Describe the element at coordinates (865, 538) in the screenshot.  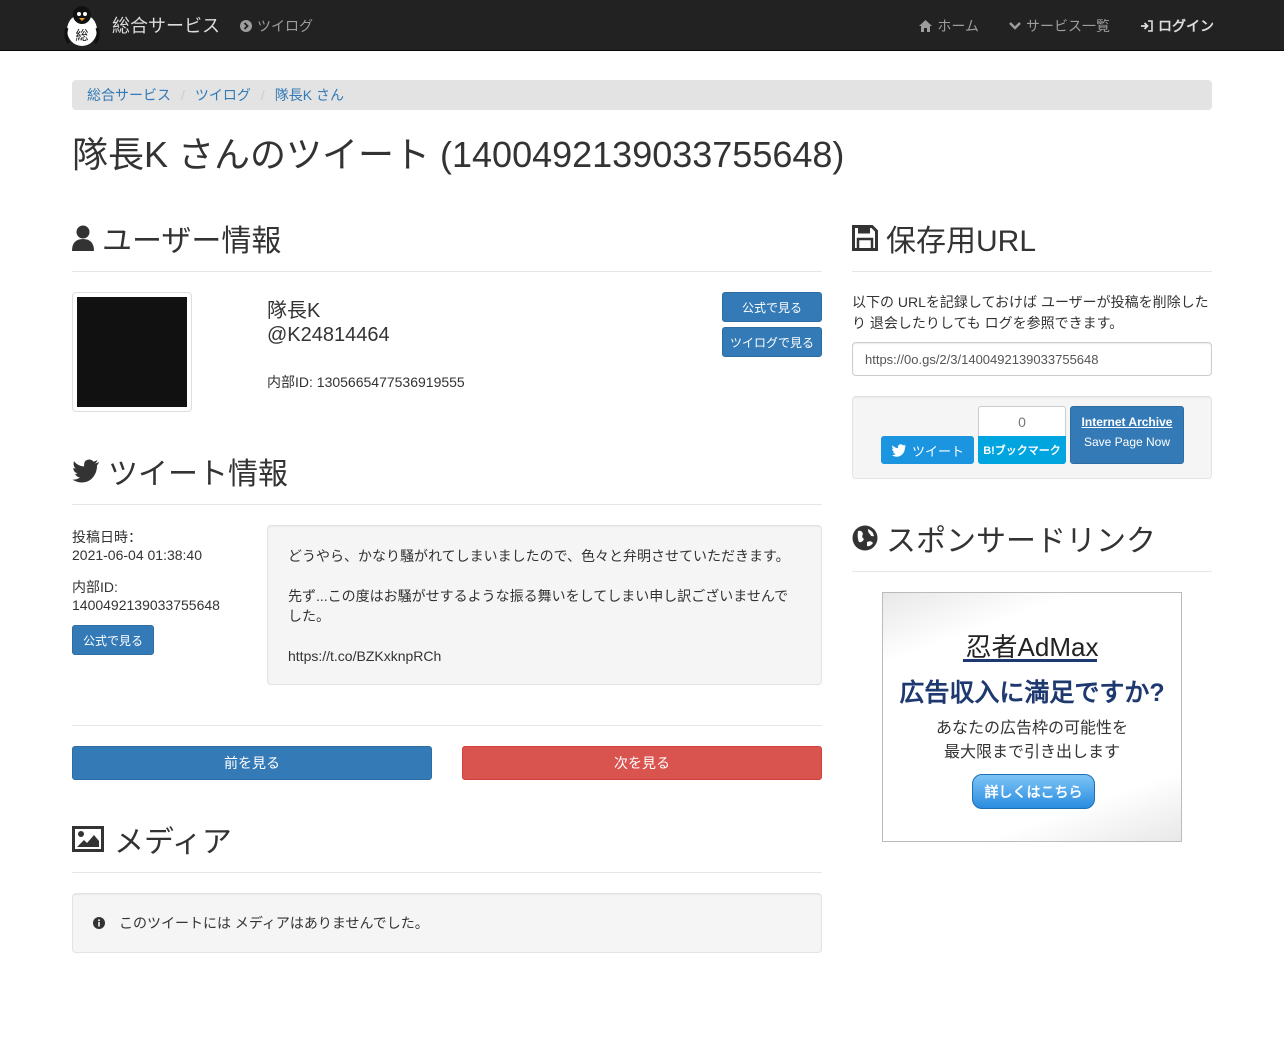
I see `globe-icon` at that location.